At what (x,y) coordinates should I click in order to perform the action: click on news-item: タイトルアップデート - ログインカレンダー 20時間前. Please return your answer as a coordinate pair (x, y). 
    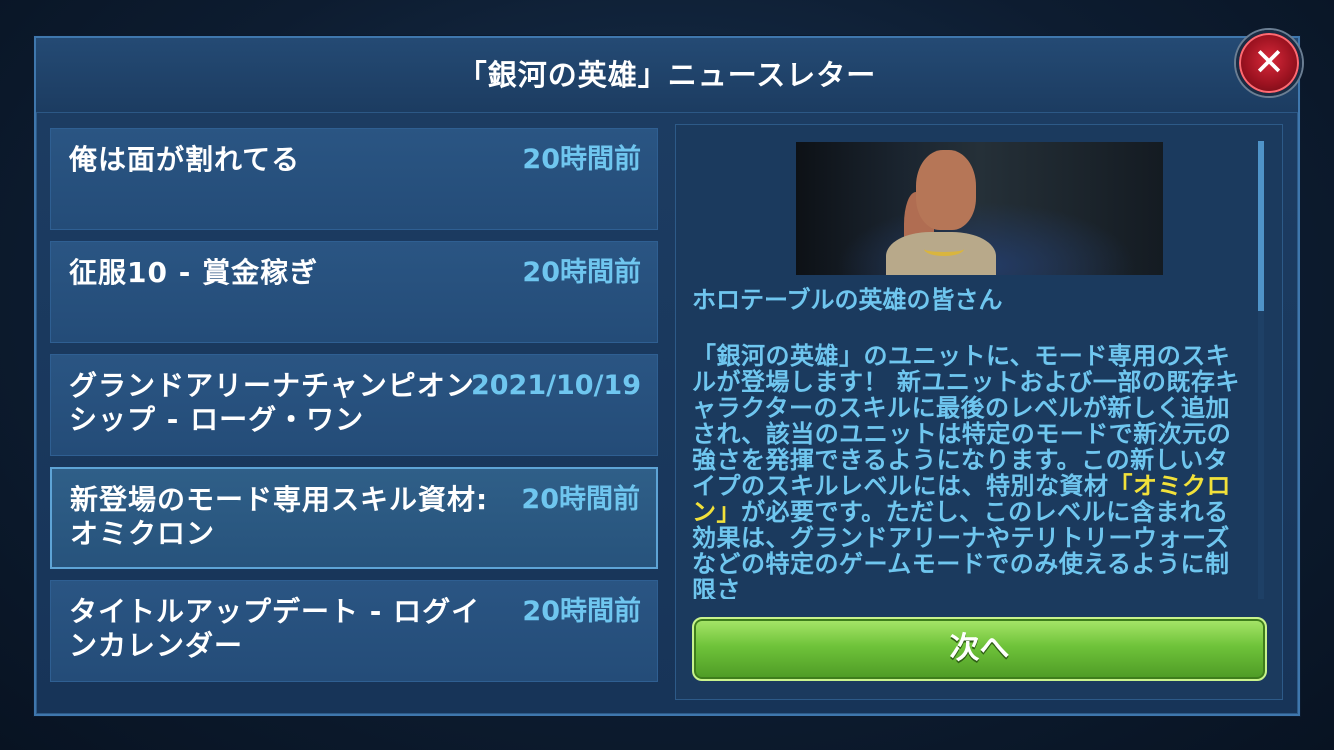
    Looking at the image, I should click on (354, 631).